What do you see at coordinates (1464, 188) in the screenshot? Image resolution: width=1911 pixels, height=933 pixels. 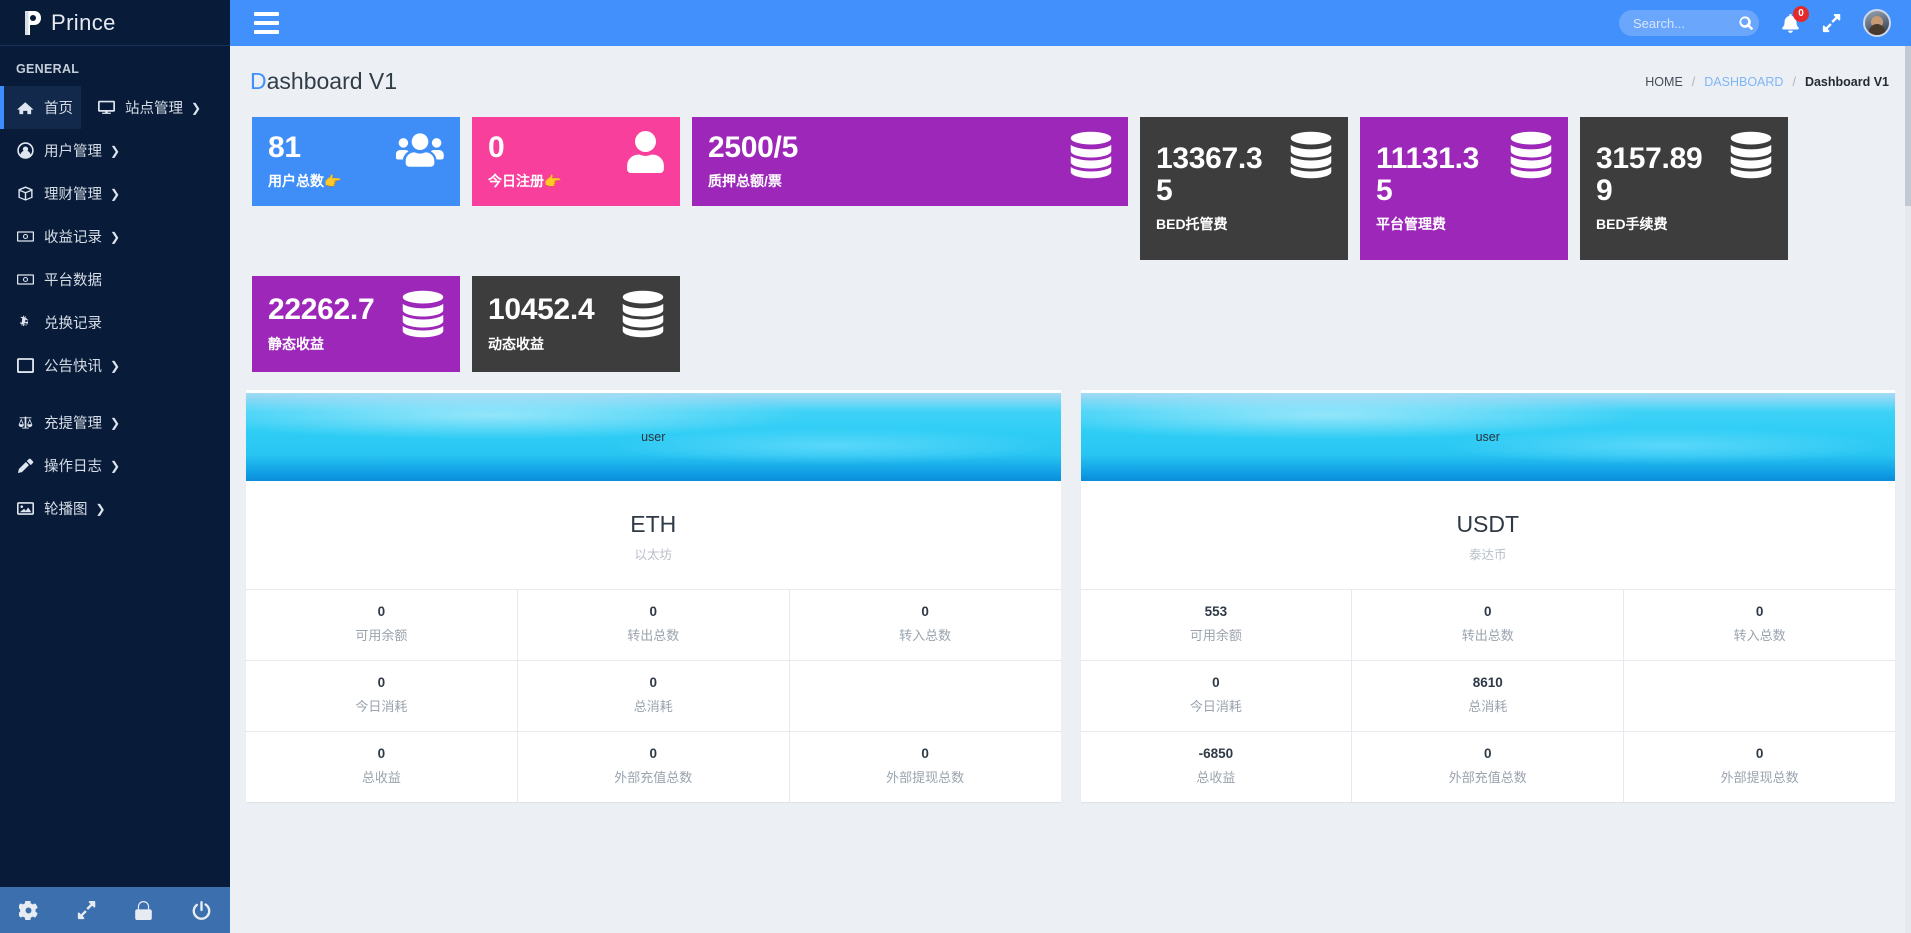 I see `stat-card-platform-management-fee: 11131.35 平台管理费` at bounding box center [1464, 188].